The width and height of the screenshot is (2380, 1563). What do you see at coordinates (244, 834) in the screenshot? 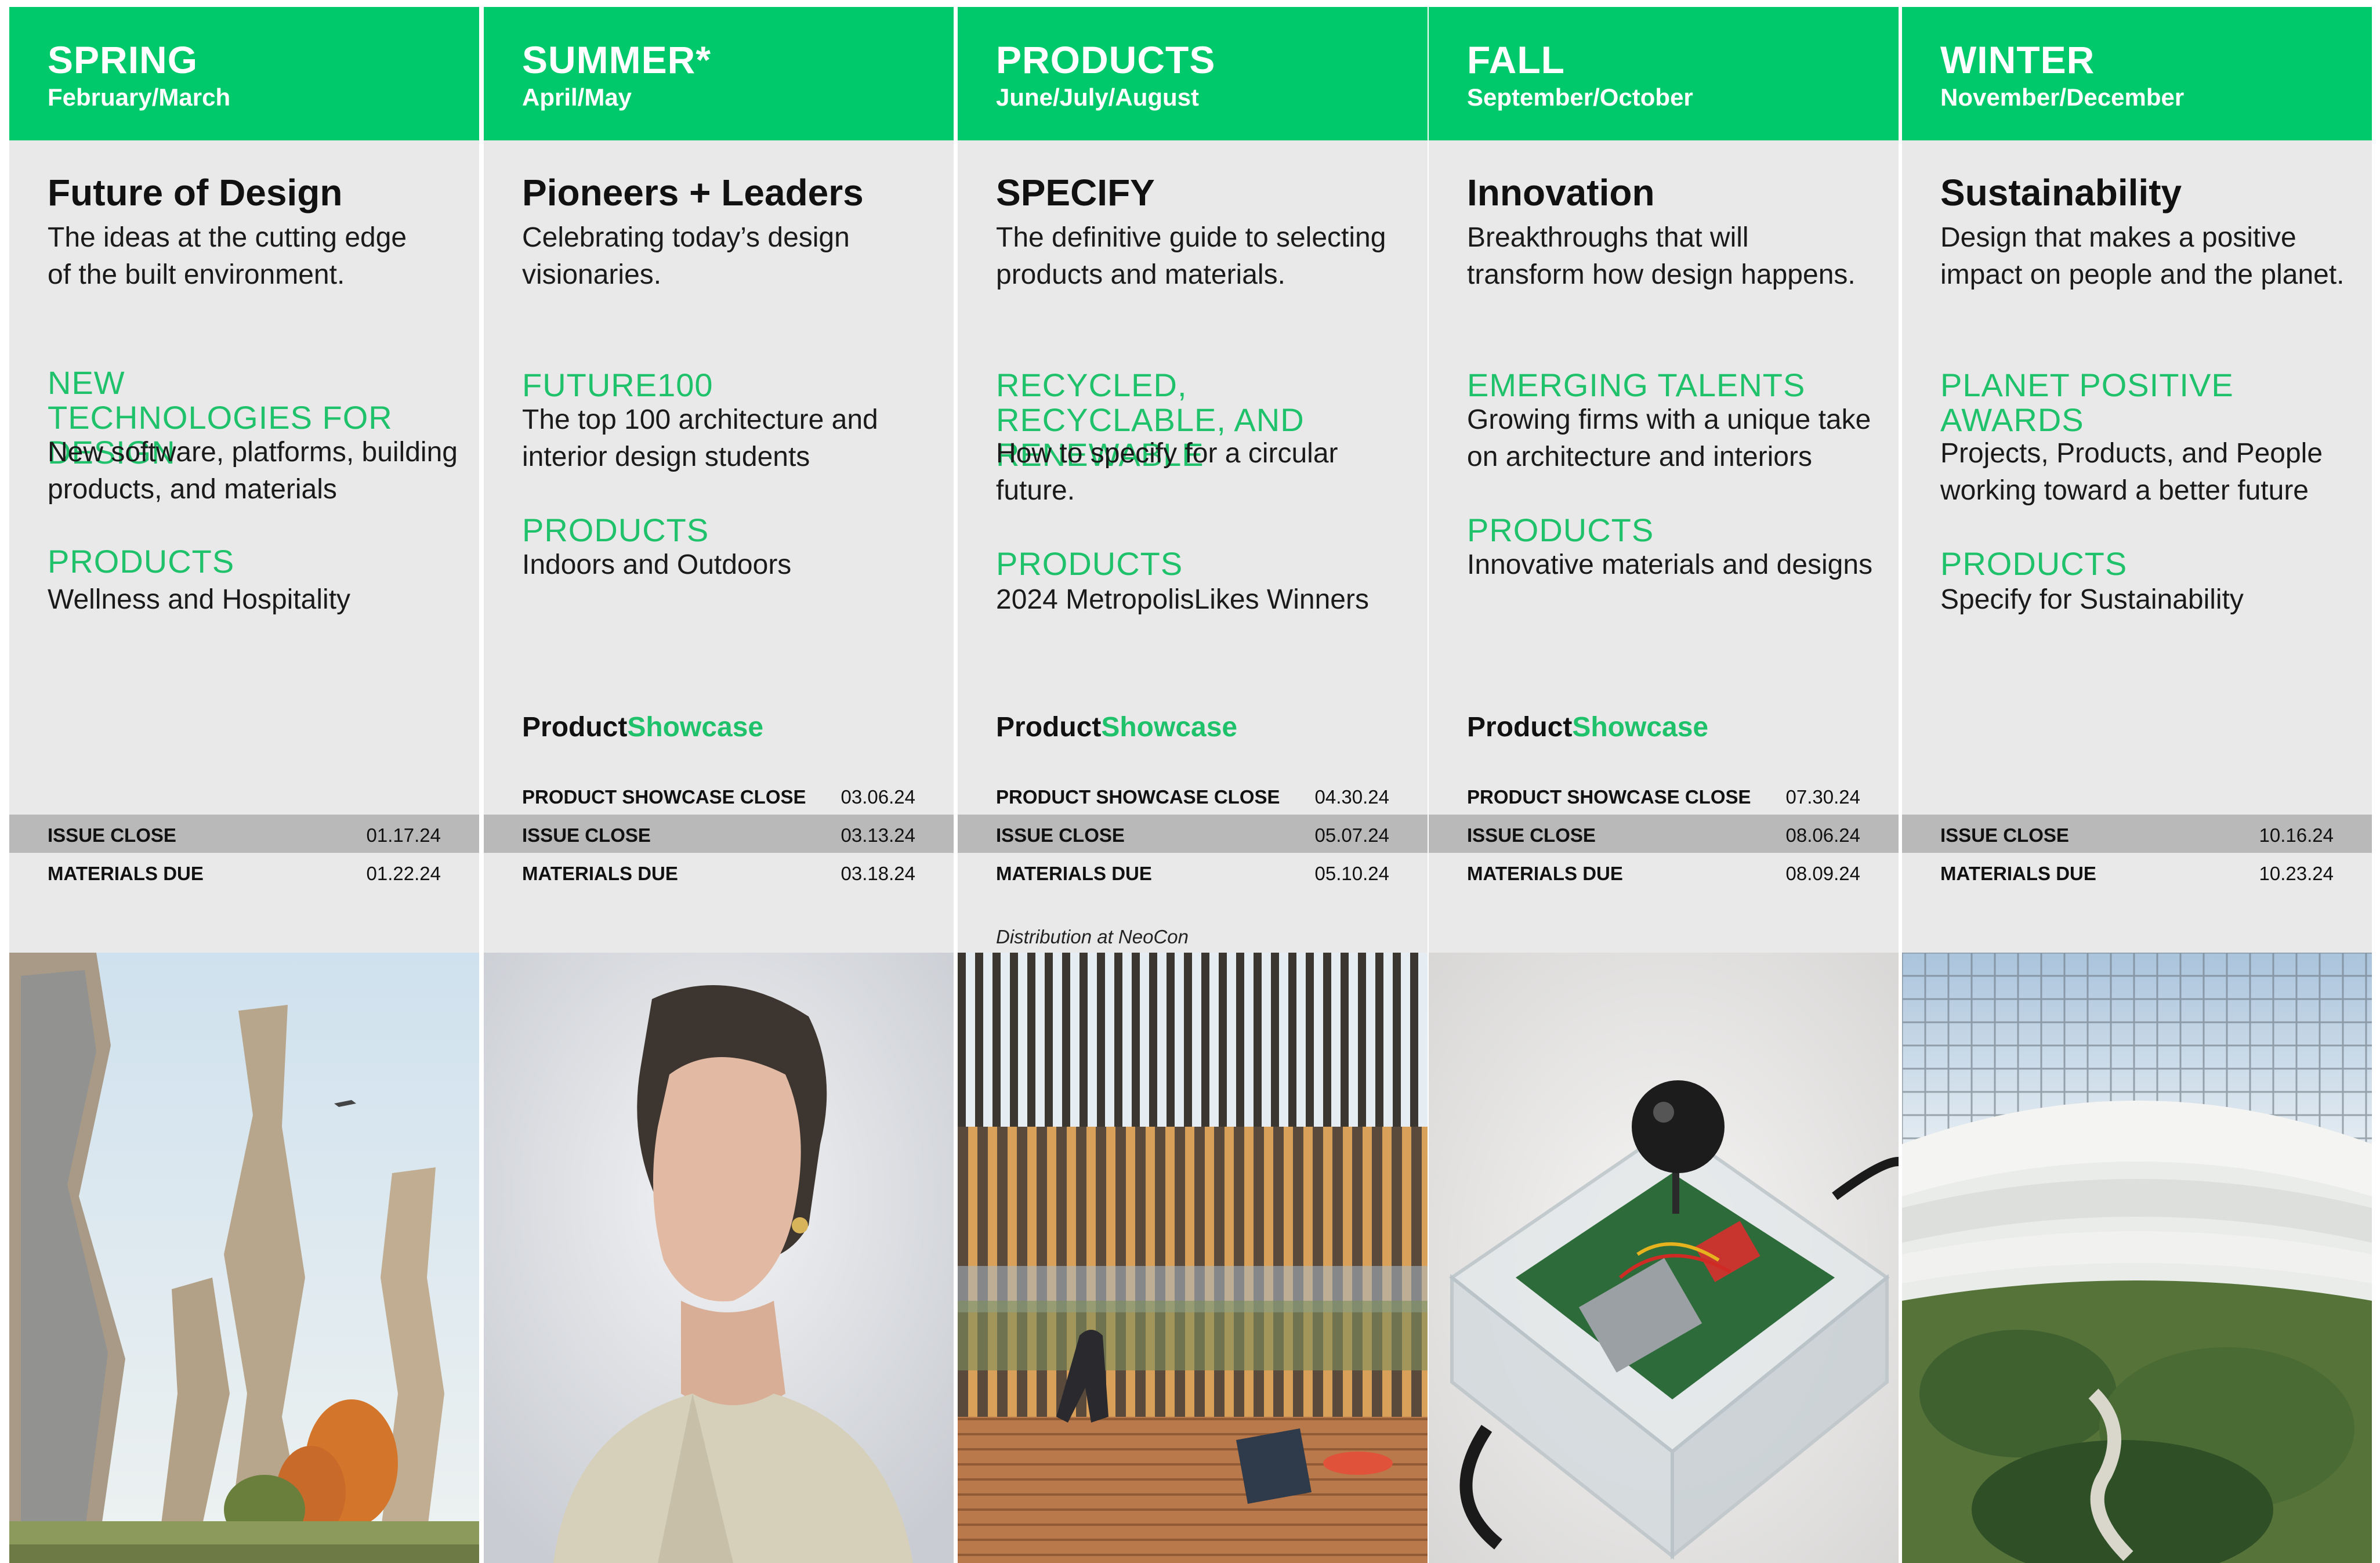
I see `issue-close-row: ISSUE CLOSE 01.17.24` at bounding box center [244, 834].